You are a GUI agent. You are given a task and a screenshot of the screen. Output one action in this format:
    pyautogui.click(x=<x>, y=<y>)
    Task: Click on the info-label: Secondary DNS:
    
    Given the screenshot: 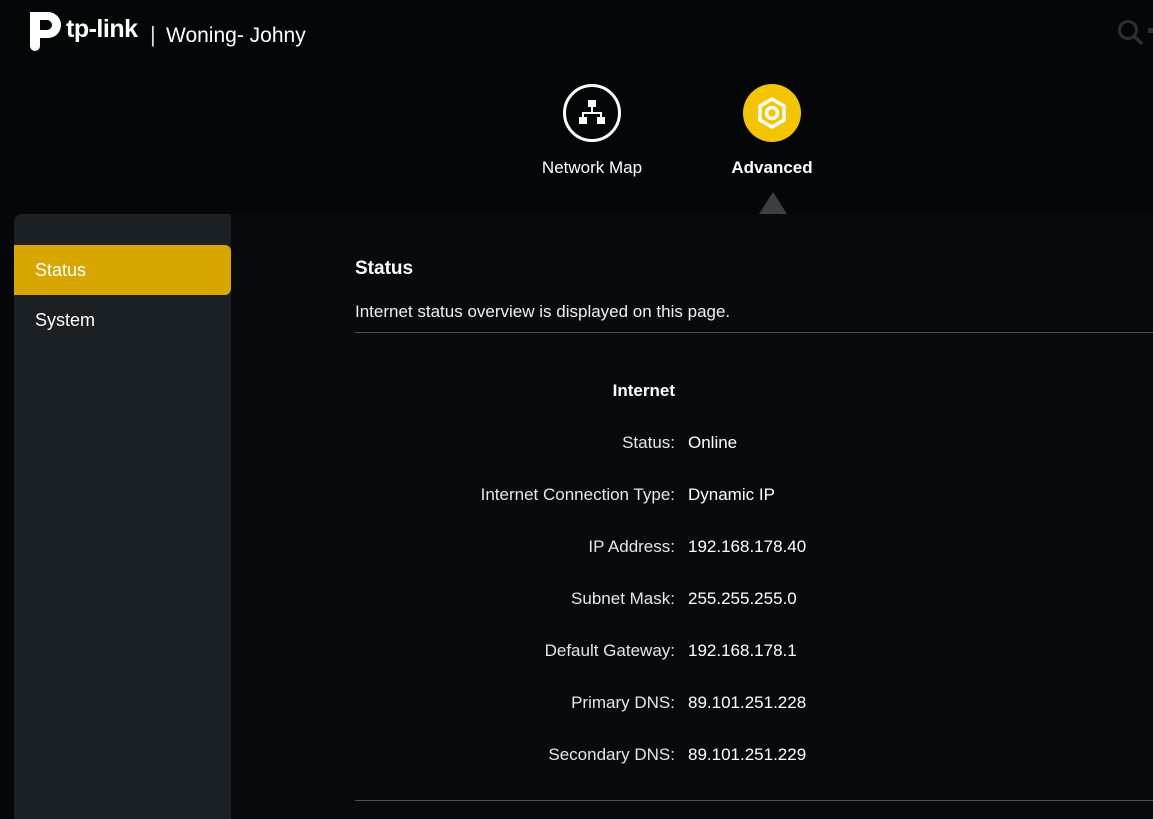 What is the action you would take?
    pyautogui.click(x=611, y=754)
    